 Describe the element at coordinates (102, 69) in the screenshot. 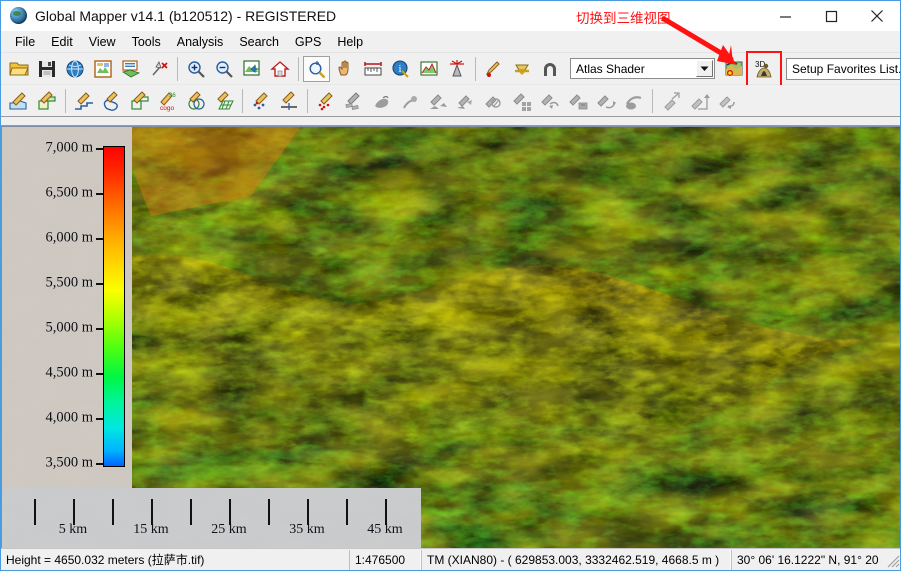

I see `open-control-center-icon` at that location.